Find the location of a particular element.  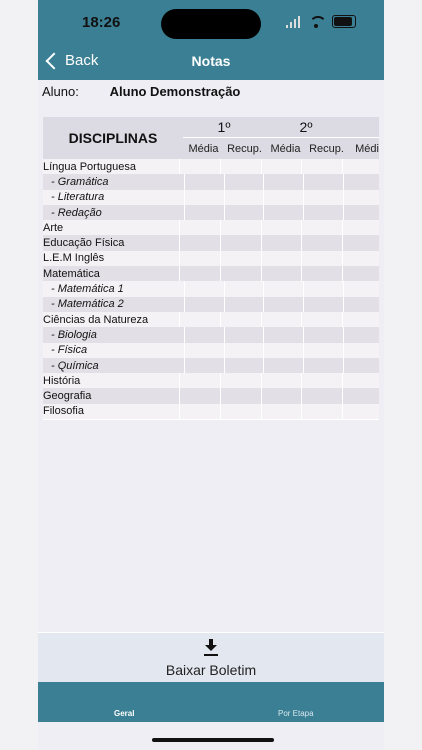

subject-name: - Biologia is located at coordinates (74, 334).